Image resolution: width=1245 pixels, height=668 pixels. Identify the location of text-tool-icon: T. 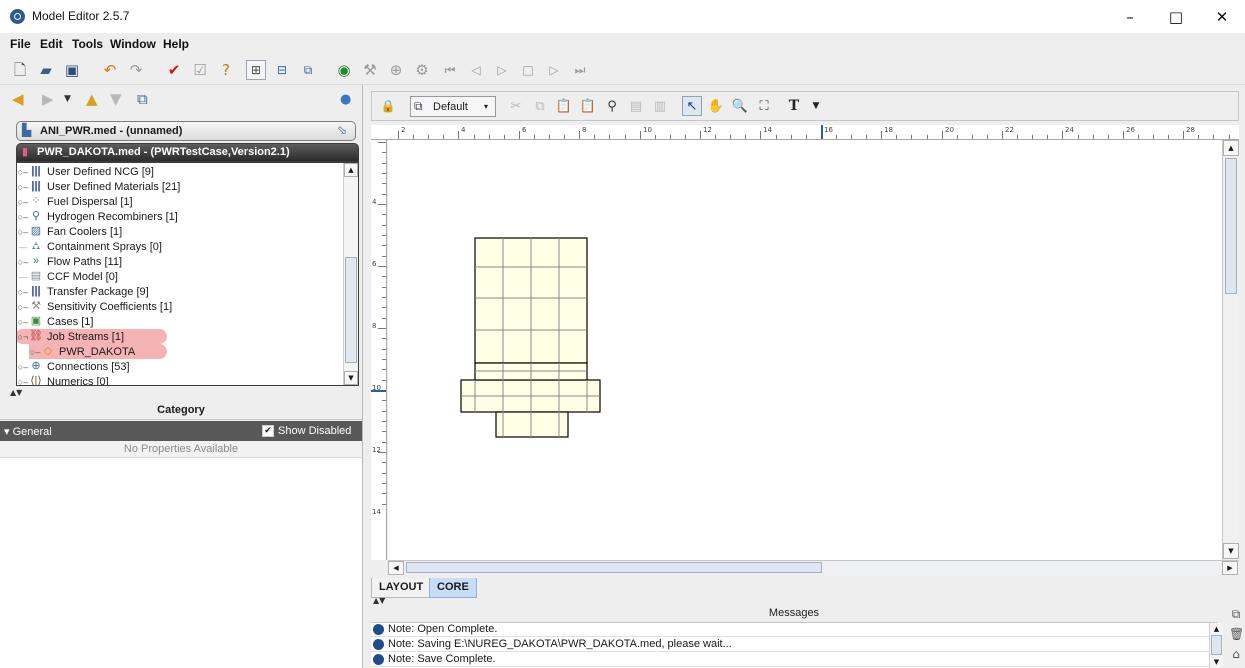
(794, 106).